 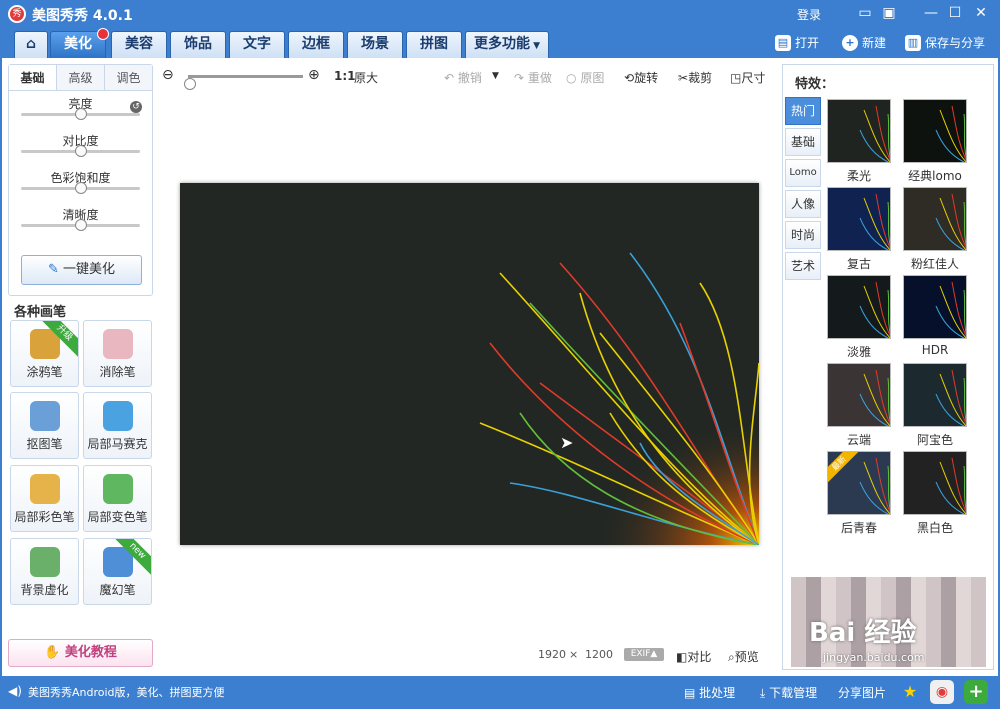 I want to click on effect-category: 时尚, so click(x=803, y=235).